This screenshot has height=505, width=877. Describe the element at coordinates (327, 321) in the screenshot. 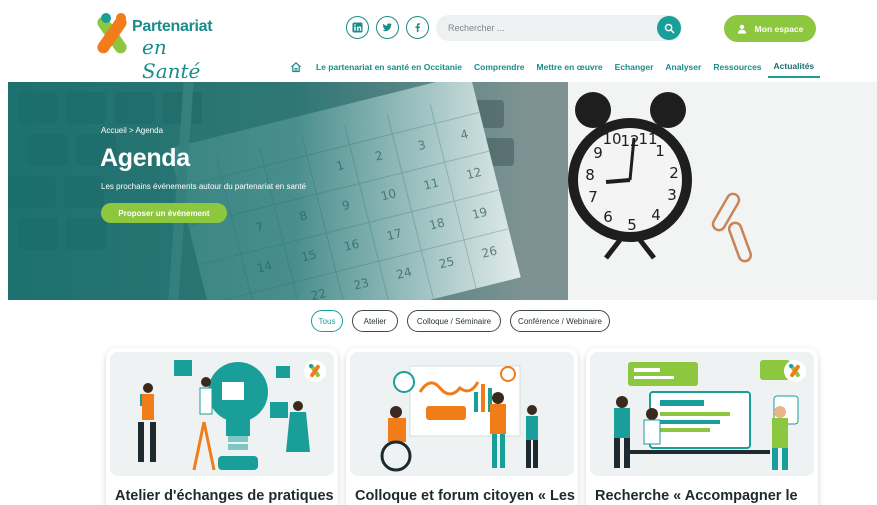

I see `filter-tous: Tous` at that location.